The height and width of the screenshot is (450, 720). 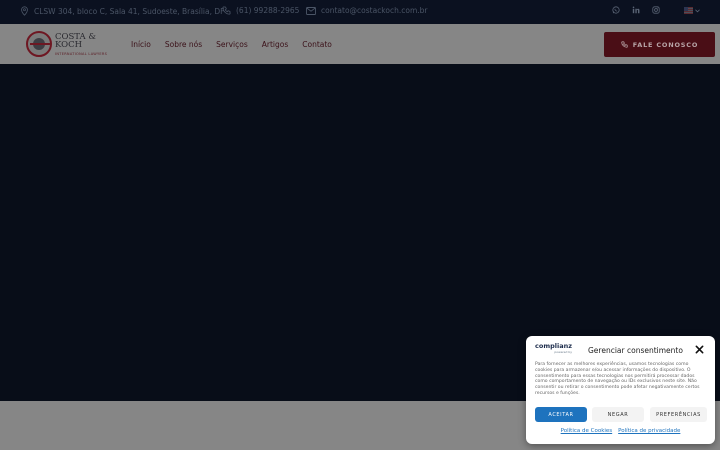 I want to click on nav-item-servicos: Serviços, so click(x=232, y=44).